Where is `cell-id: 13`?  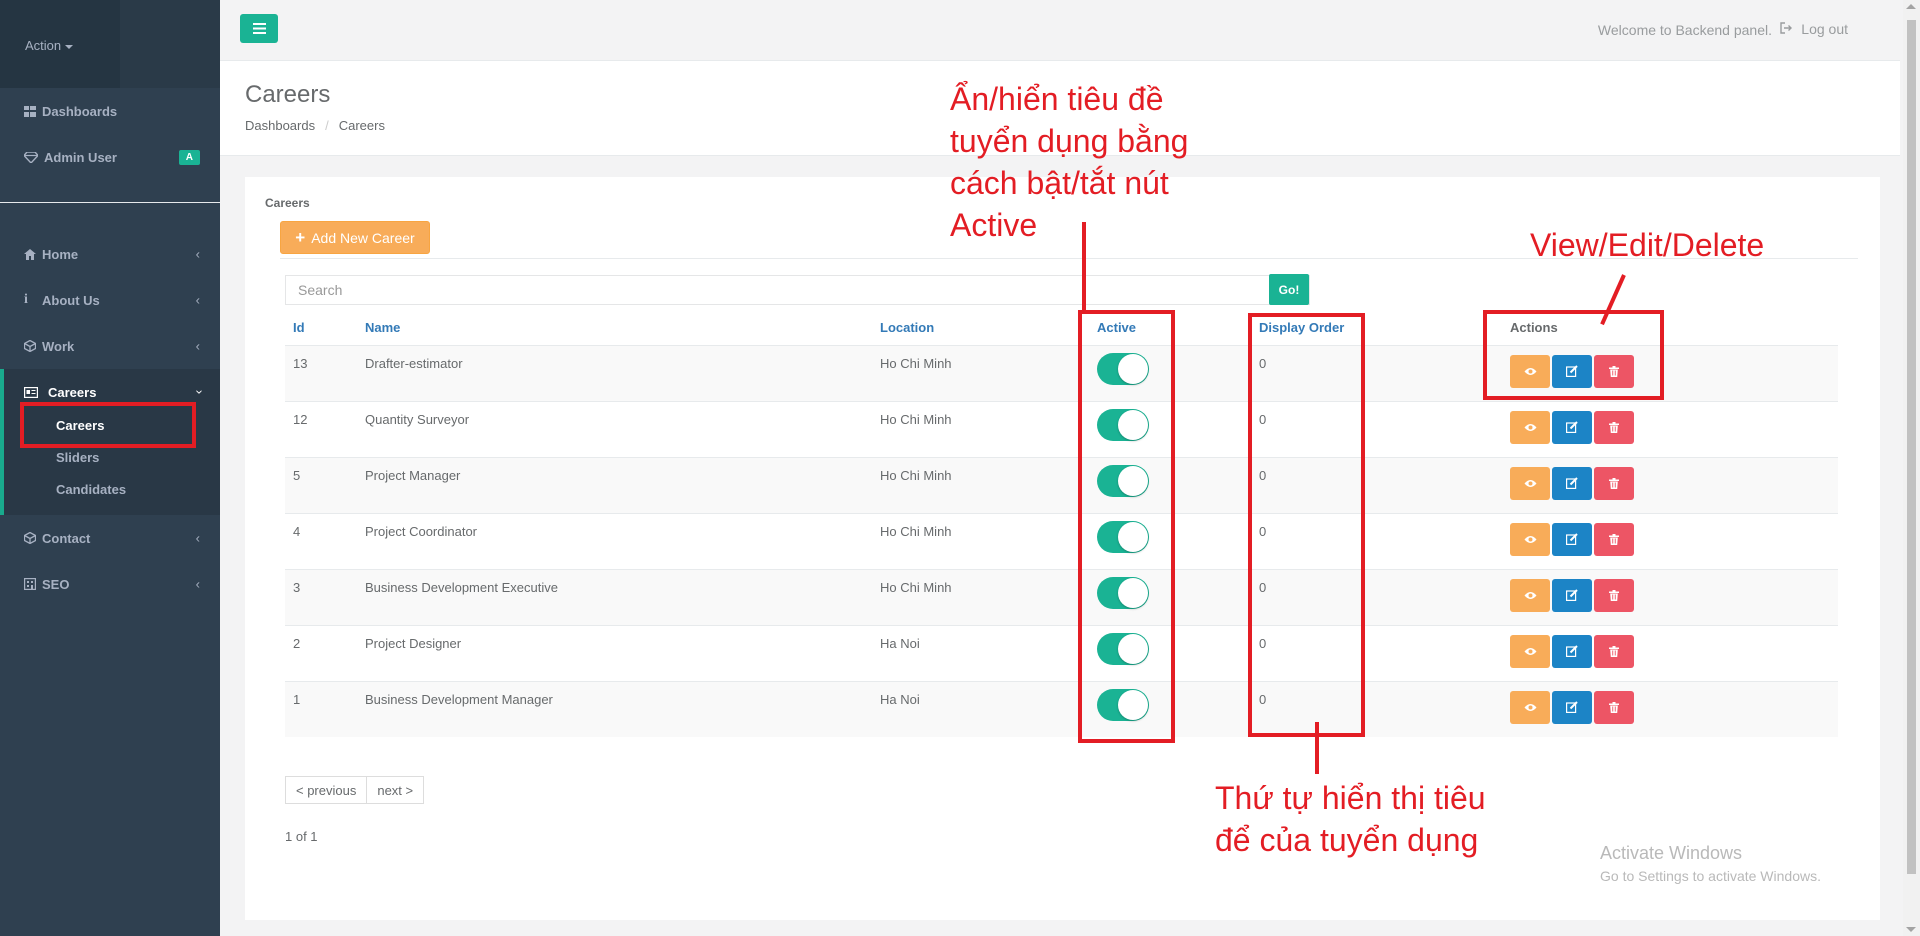 cell-id: 13 is located at coordinates (321, 372).